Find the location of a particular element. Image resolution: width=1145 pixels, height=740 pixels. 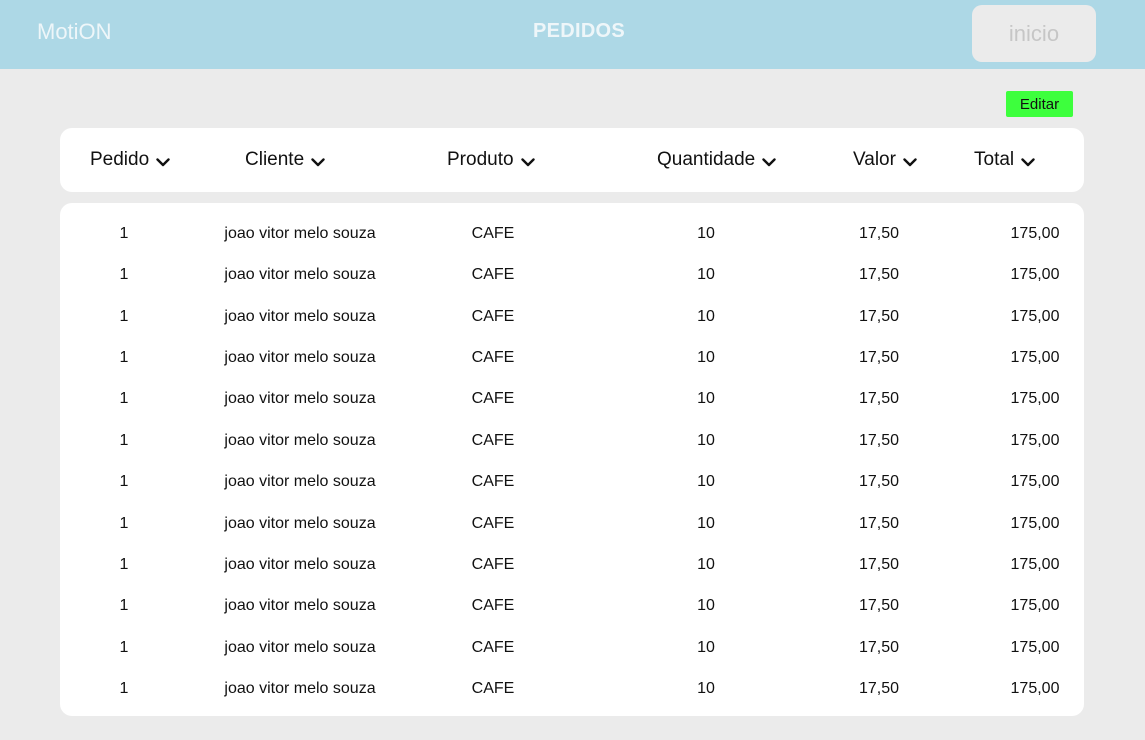

inicio-button-label: inicio is located at coordinates (1034, 33).